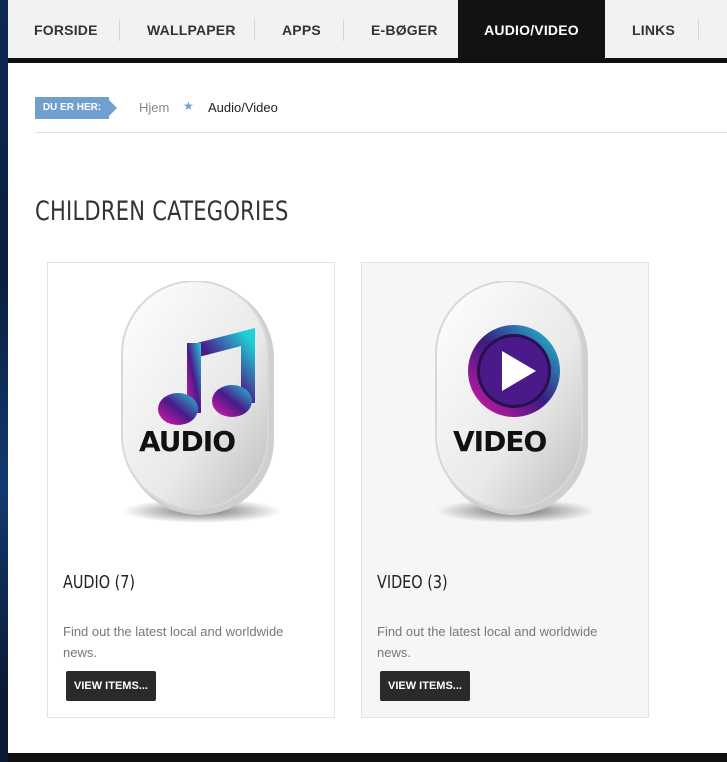 This screenshot has width=727, height=762. I want to click on divider, so click(381, 132).